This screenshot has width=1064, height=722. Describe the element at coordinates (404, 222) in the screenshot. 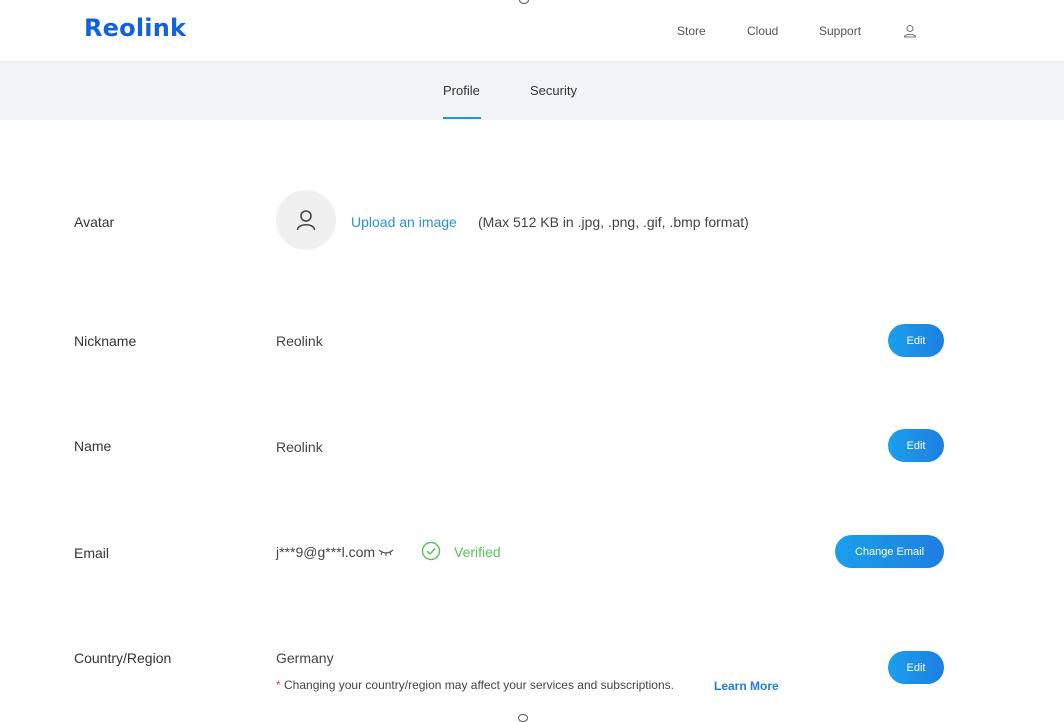

I see `upload-image-link: Upload an image` at that location.